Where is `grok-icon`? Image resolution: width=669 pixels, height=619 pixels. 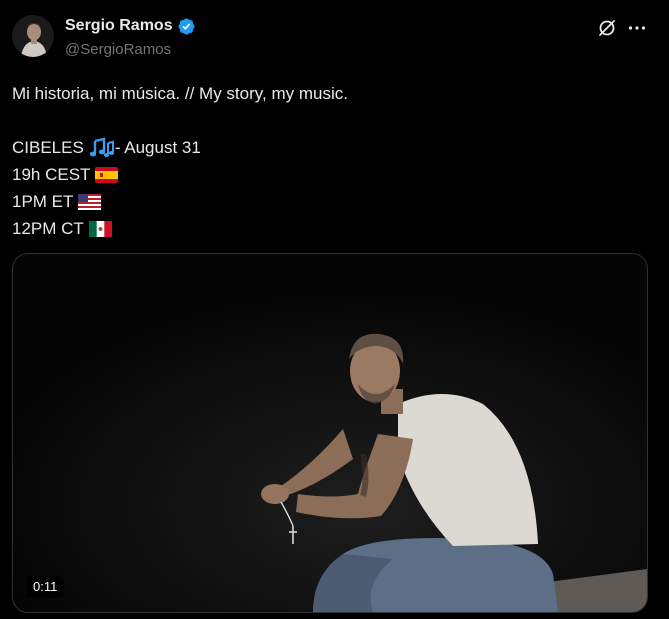
grok-icon is located at coordinates (607, 28).